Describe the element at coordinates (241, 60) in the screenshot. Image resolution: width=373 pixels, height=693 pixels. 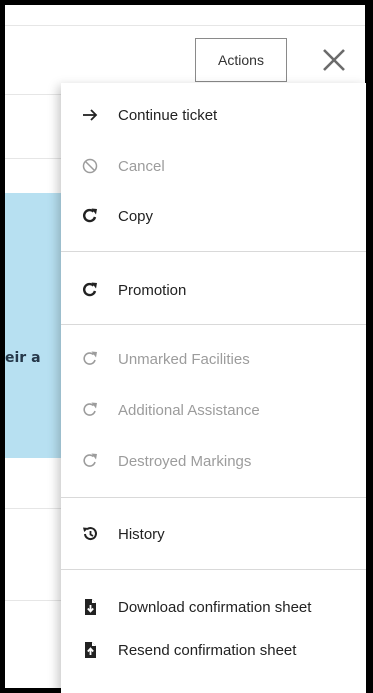
I see `actions-button: Actions` at that location.